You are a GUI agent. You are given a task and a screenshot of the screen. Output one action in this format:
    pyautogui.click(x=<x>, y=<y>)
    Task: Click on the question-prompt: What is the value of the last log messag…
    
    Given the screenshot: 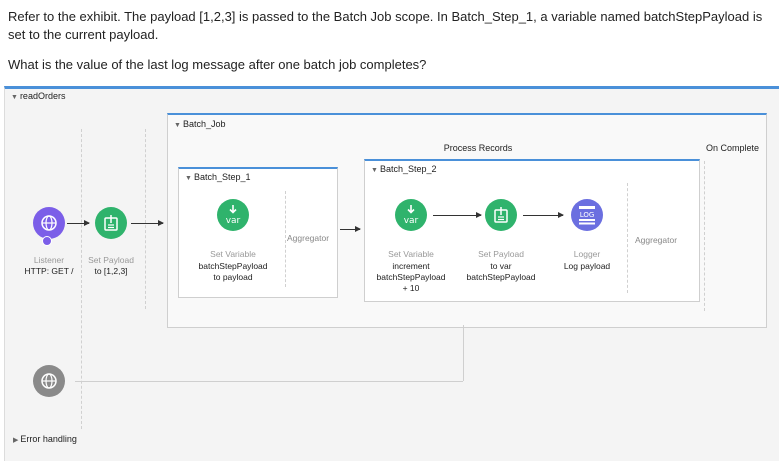 What is the action you would take?
    pyautogui.click(x=217, y=64)
    